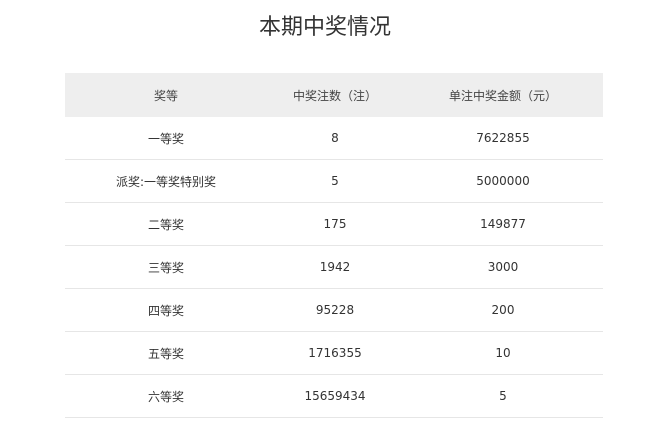  I want to click on header-prize-amount: 单注中奖金额（元）, so click(503, 95).